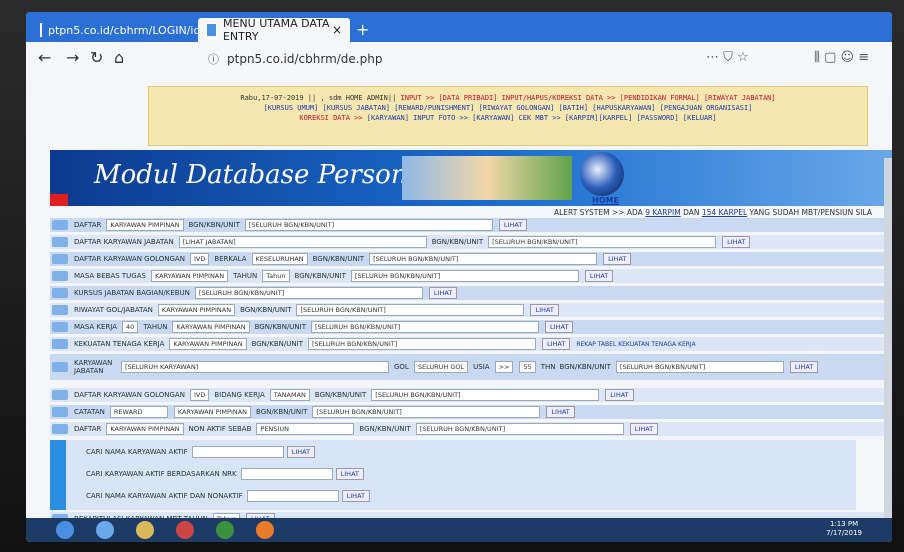 This screenshot has width=904, height=552. What do you see at coordinates (96, 57) in the screenshot?
I see `reload-icon: ↻` at bounding box center [96, 57].